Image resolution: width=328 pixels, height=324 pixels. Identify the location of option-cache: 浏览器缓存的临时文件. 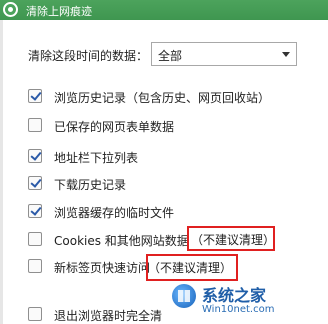
(173, 212).